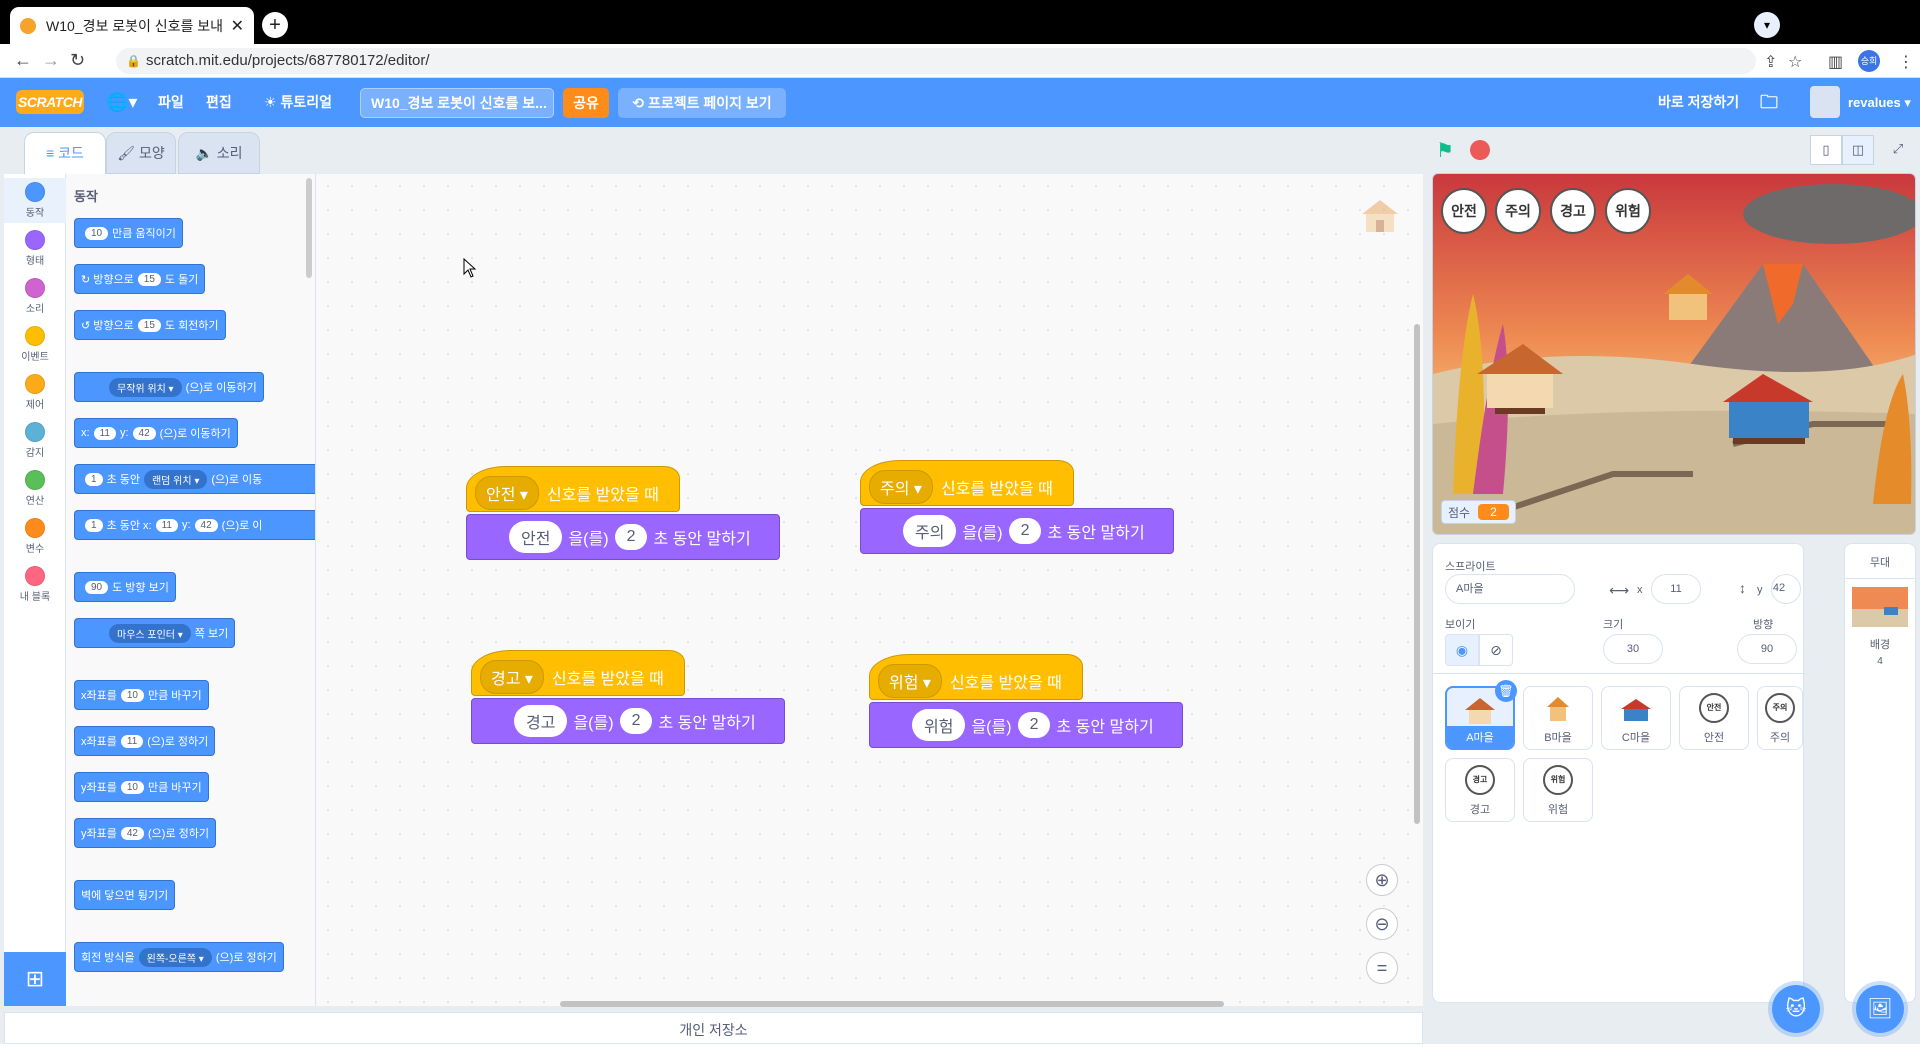  I want to click on block-rotation-style: 회전 방식을 왼쪽-오른쪽 ▾ (으)로 정하기, so click(179, 957).